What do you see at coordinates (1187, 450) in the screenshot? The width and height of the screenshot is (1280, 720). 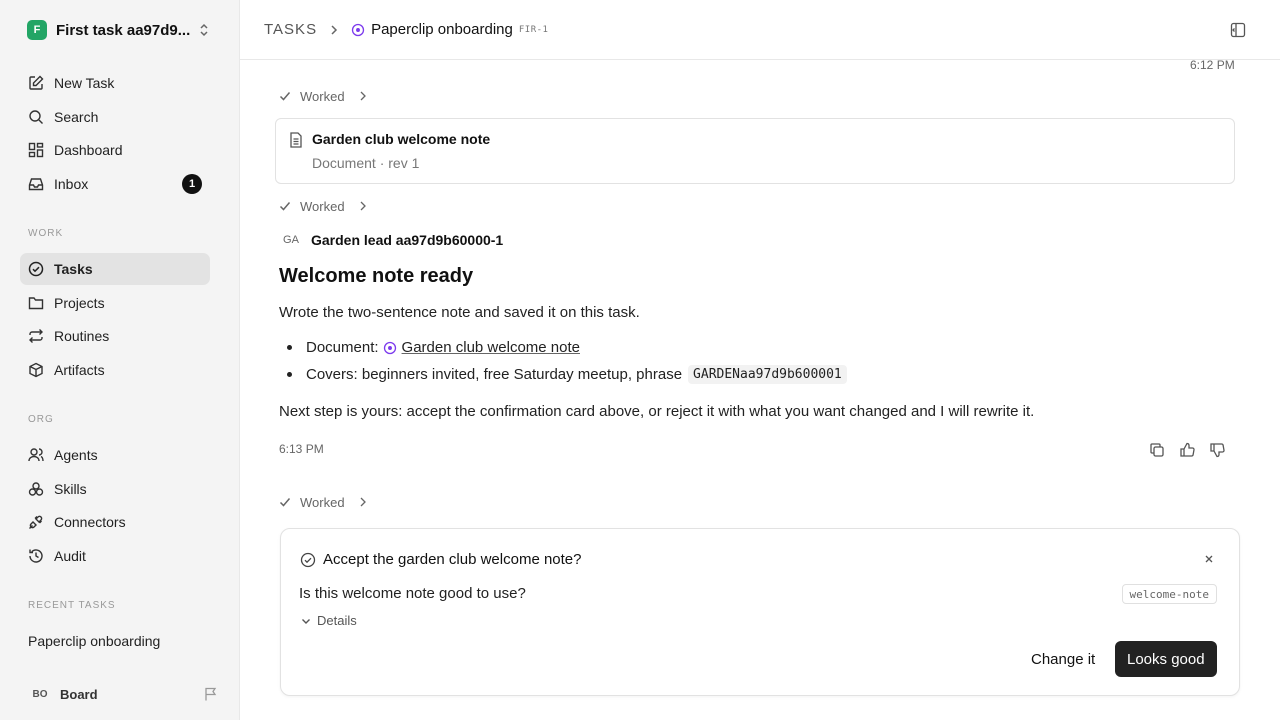 I see `thumbs-up-icon` at bounding box center [1187, 450].